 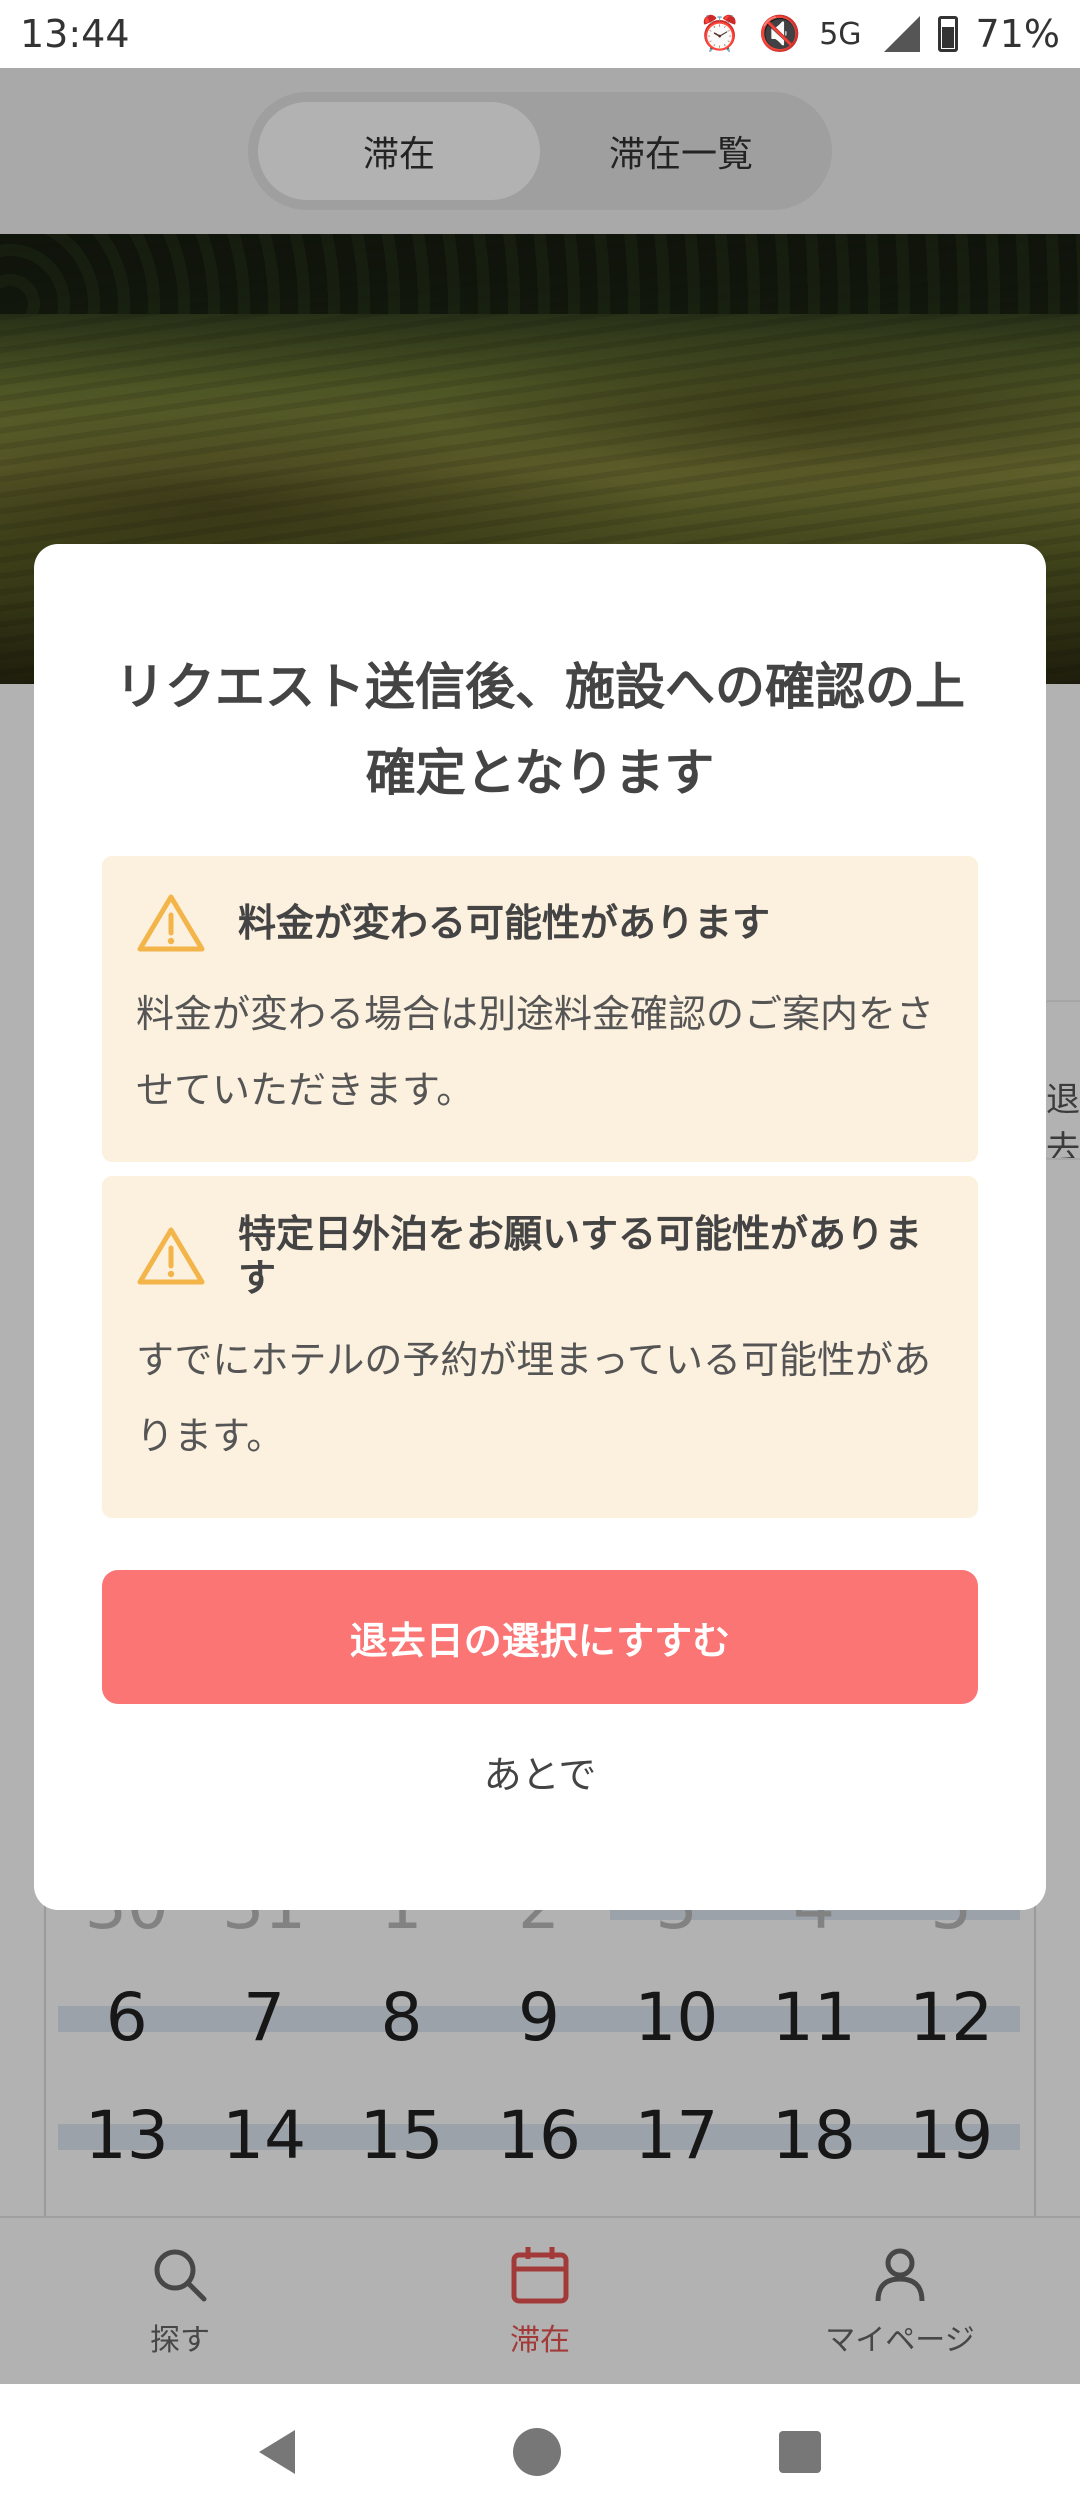 What do you see at coordinates (947, 34) in the screenshot?
I see `battery-icon` at bounding box center [947, 34].